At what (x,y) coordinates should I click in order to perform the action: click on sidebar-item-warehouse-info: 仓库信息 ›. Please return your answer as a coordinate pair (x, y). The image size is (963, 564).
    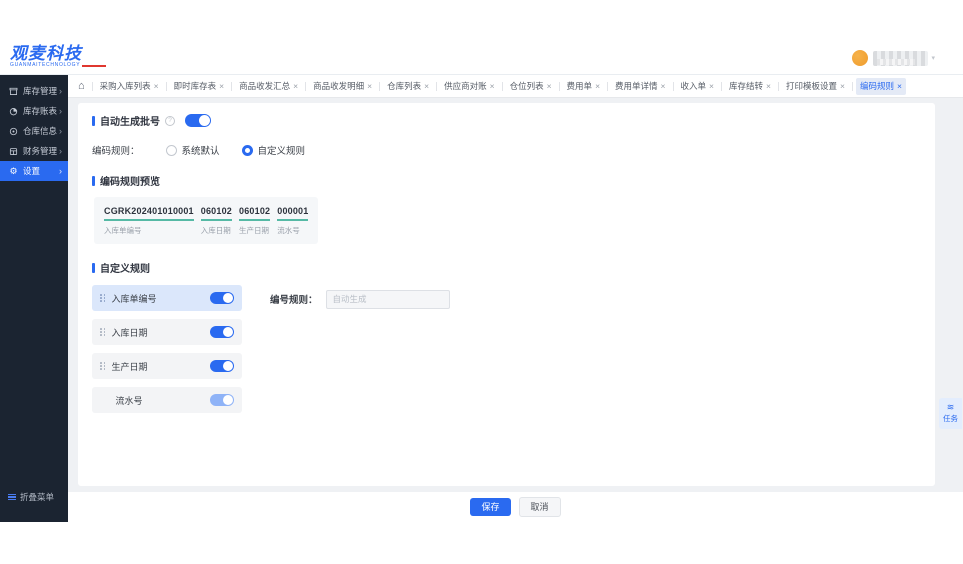
    Looking at the image, I should click on (34, 131).